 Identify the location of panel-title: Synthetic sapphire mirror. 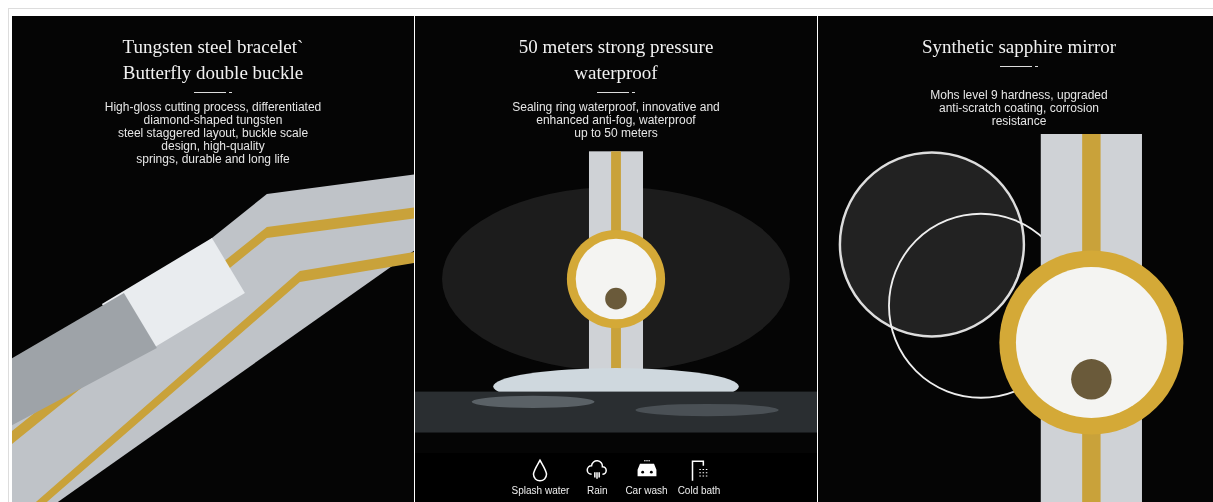
(1019, 47).